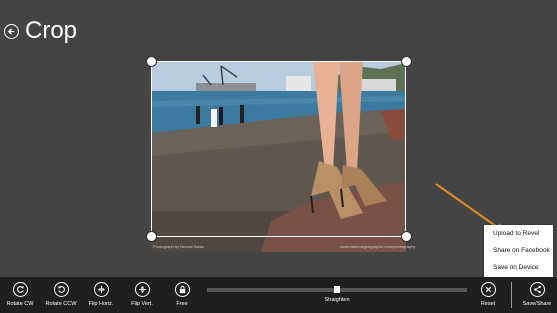  Describe the element at coordinates (488, 304) in the screenshot. I see `reset-label: Reset` at that location.